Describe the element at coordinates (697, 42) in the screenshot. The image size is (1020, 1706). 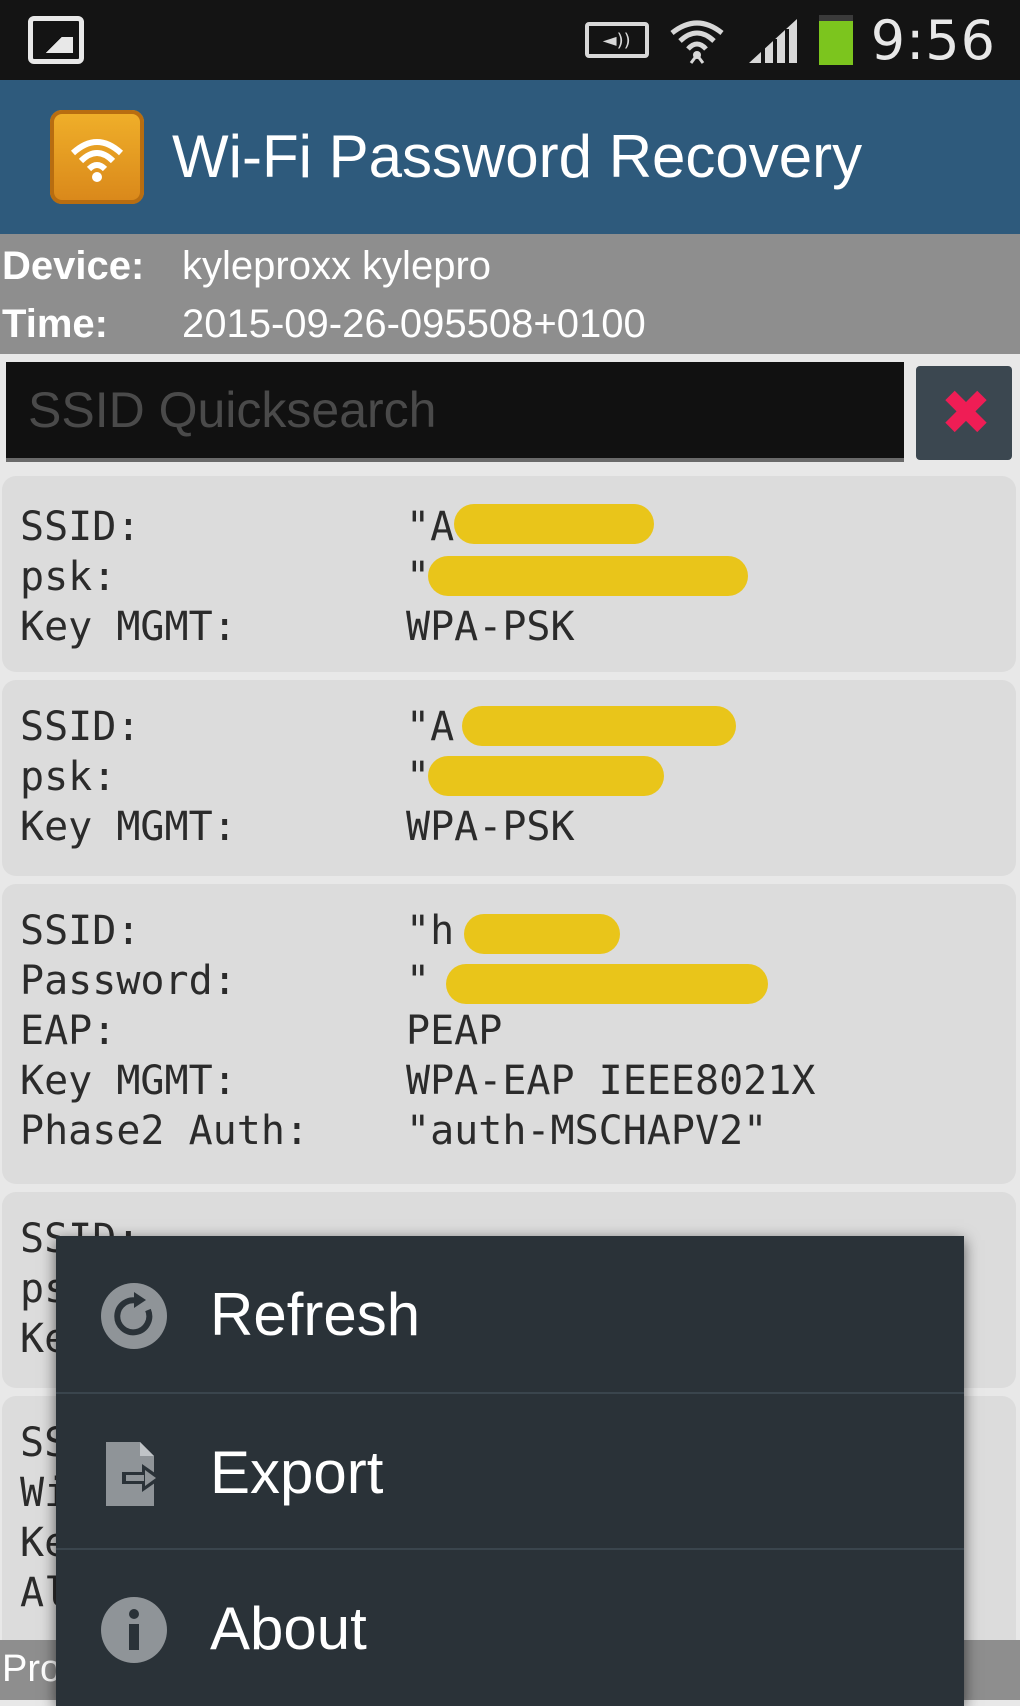
I see `wifi-icon` at that location.